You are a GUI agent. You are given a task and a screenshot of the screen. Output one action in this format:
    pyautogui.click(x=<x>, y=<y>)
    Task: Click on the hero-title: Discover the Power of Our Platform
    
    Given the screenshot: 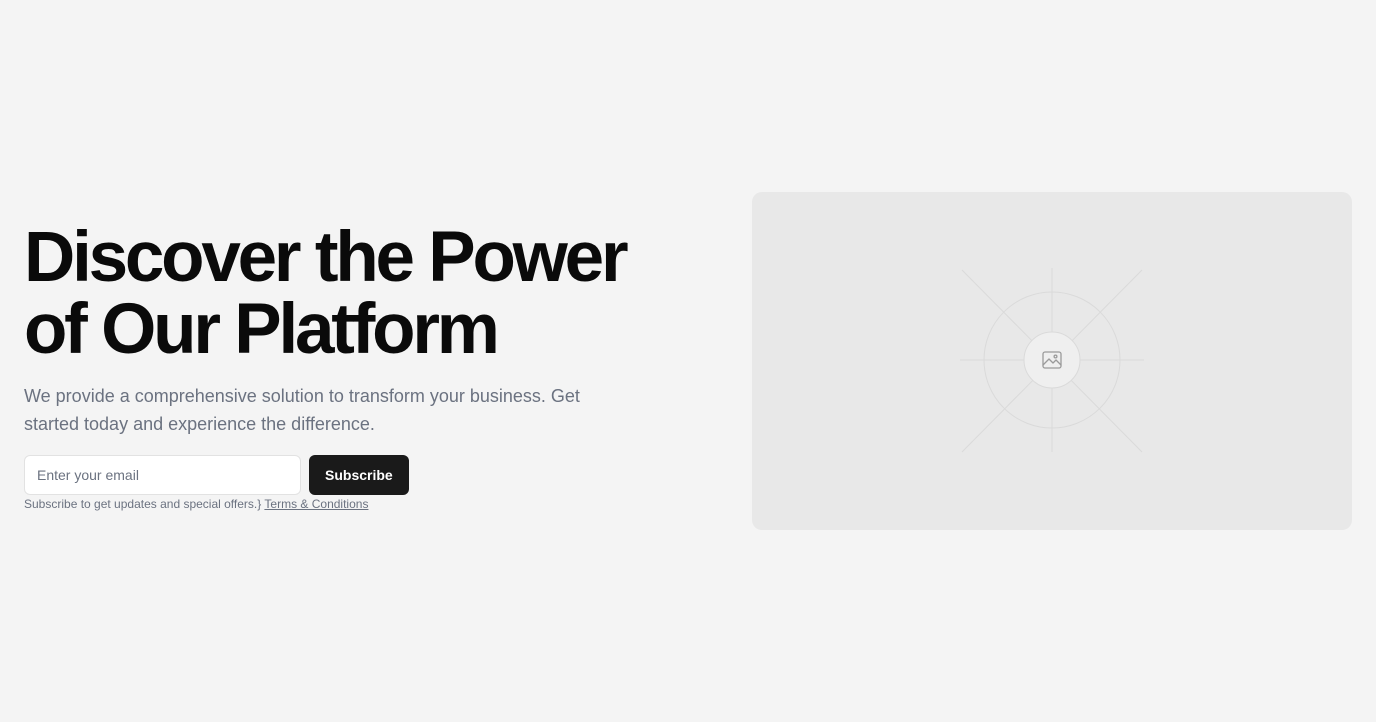 What is the action you would take?
    pyautogui.click(x=354, y=294)
    